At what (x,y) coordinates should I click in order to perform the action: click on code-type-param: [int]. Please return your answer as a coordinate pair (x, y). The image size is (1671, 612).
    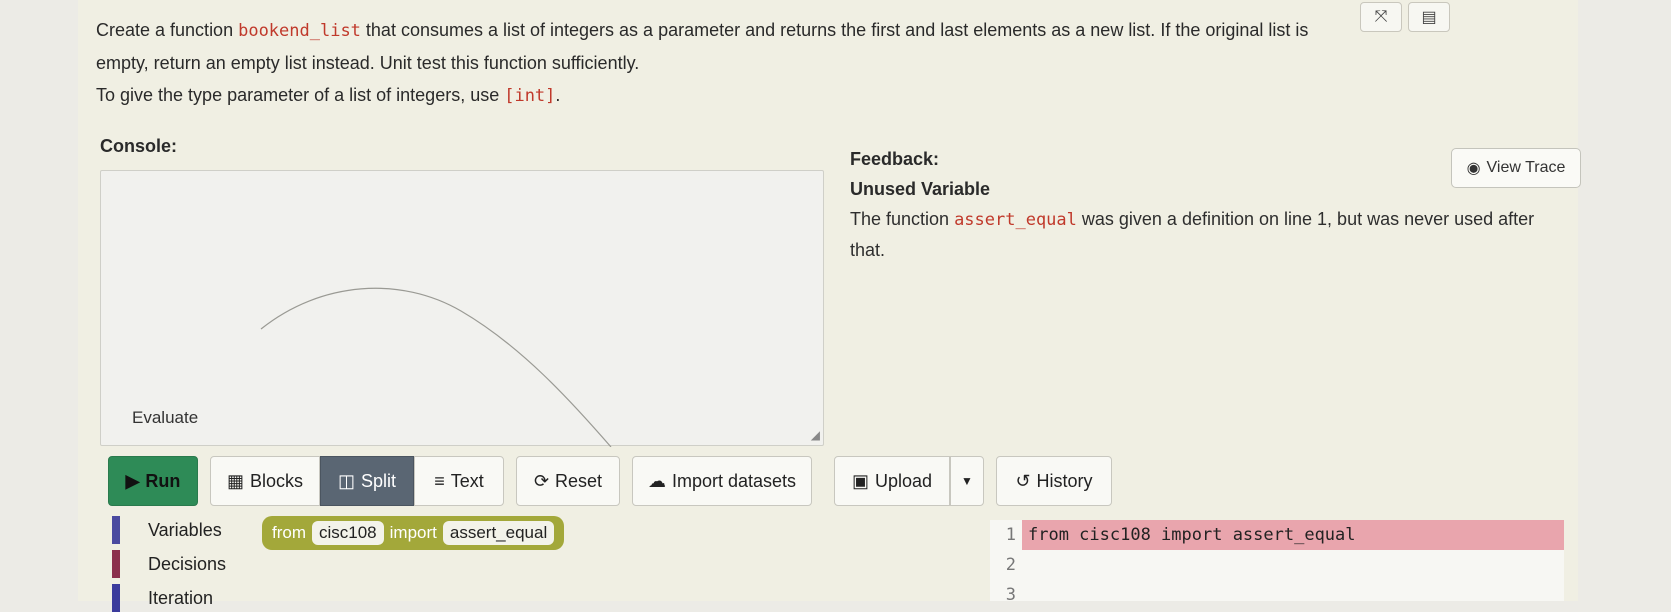
    Looking at the image, I should click on (530, 96).